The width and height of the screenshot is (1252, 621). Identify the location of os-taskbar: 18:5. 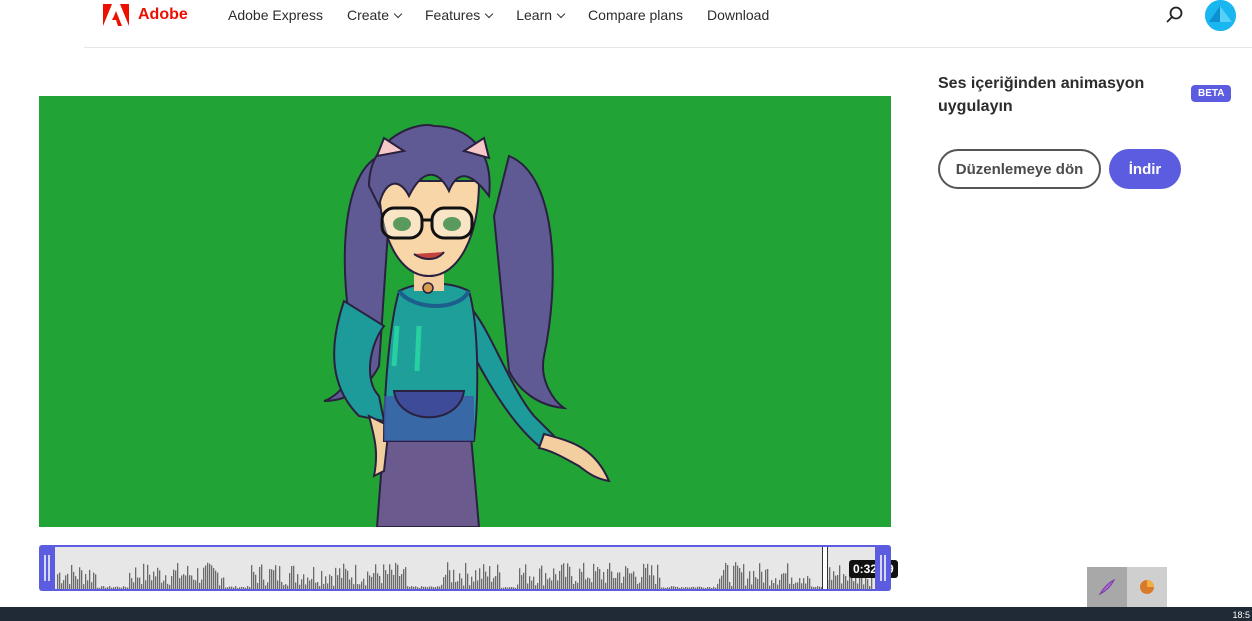
(626, 614).